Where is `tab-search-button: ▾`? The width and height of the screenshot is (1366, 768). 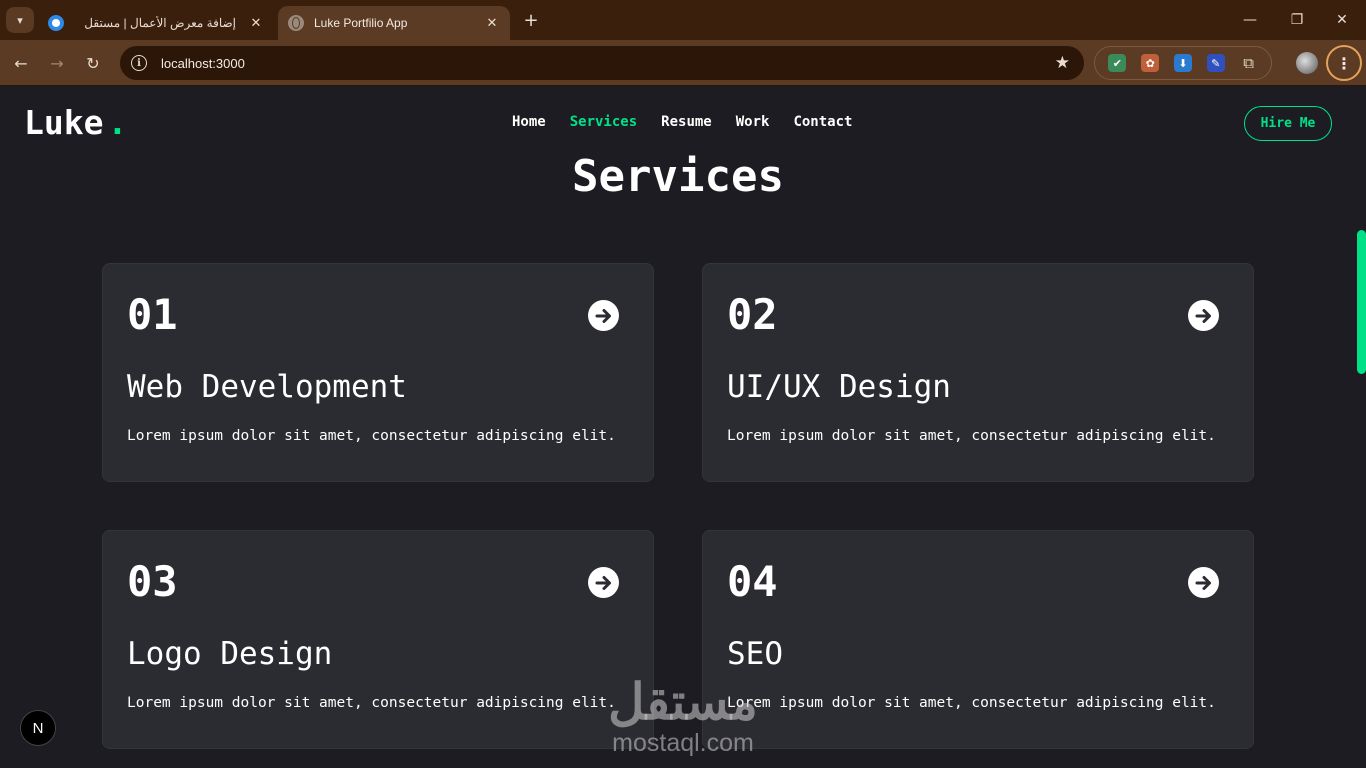 tab-search-button: ▾ is located at coordinates (20, 20).